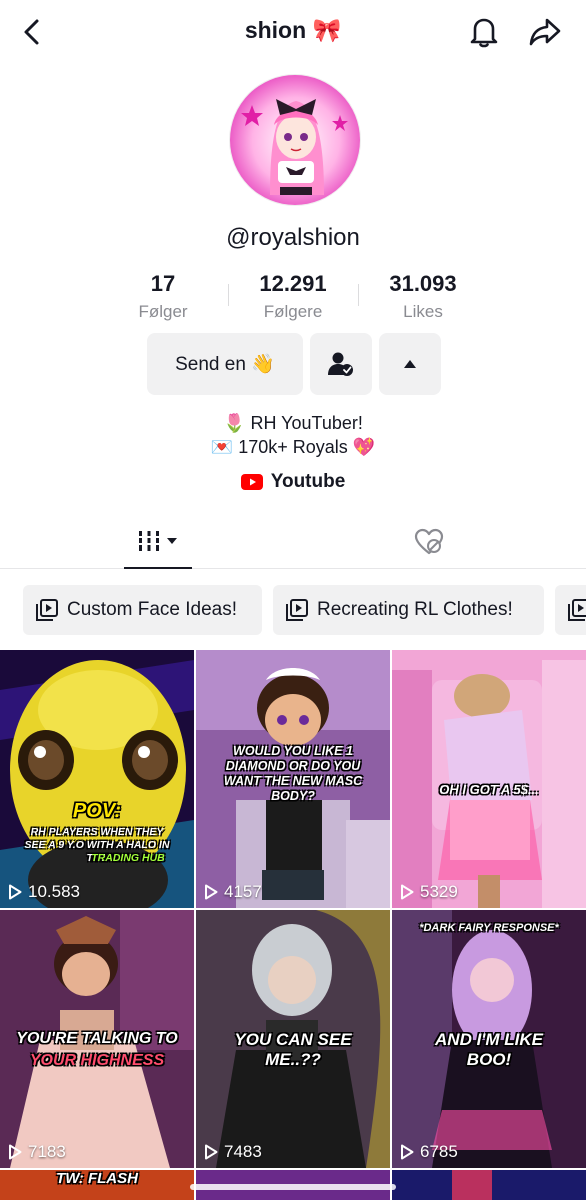  What do you see at coordinates (163, 311) in the screenshot?
I see `stat-following-label: Følger` at bounding box center [163, 311].